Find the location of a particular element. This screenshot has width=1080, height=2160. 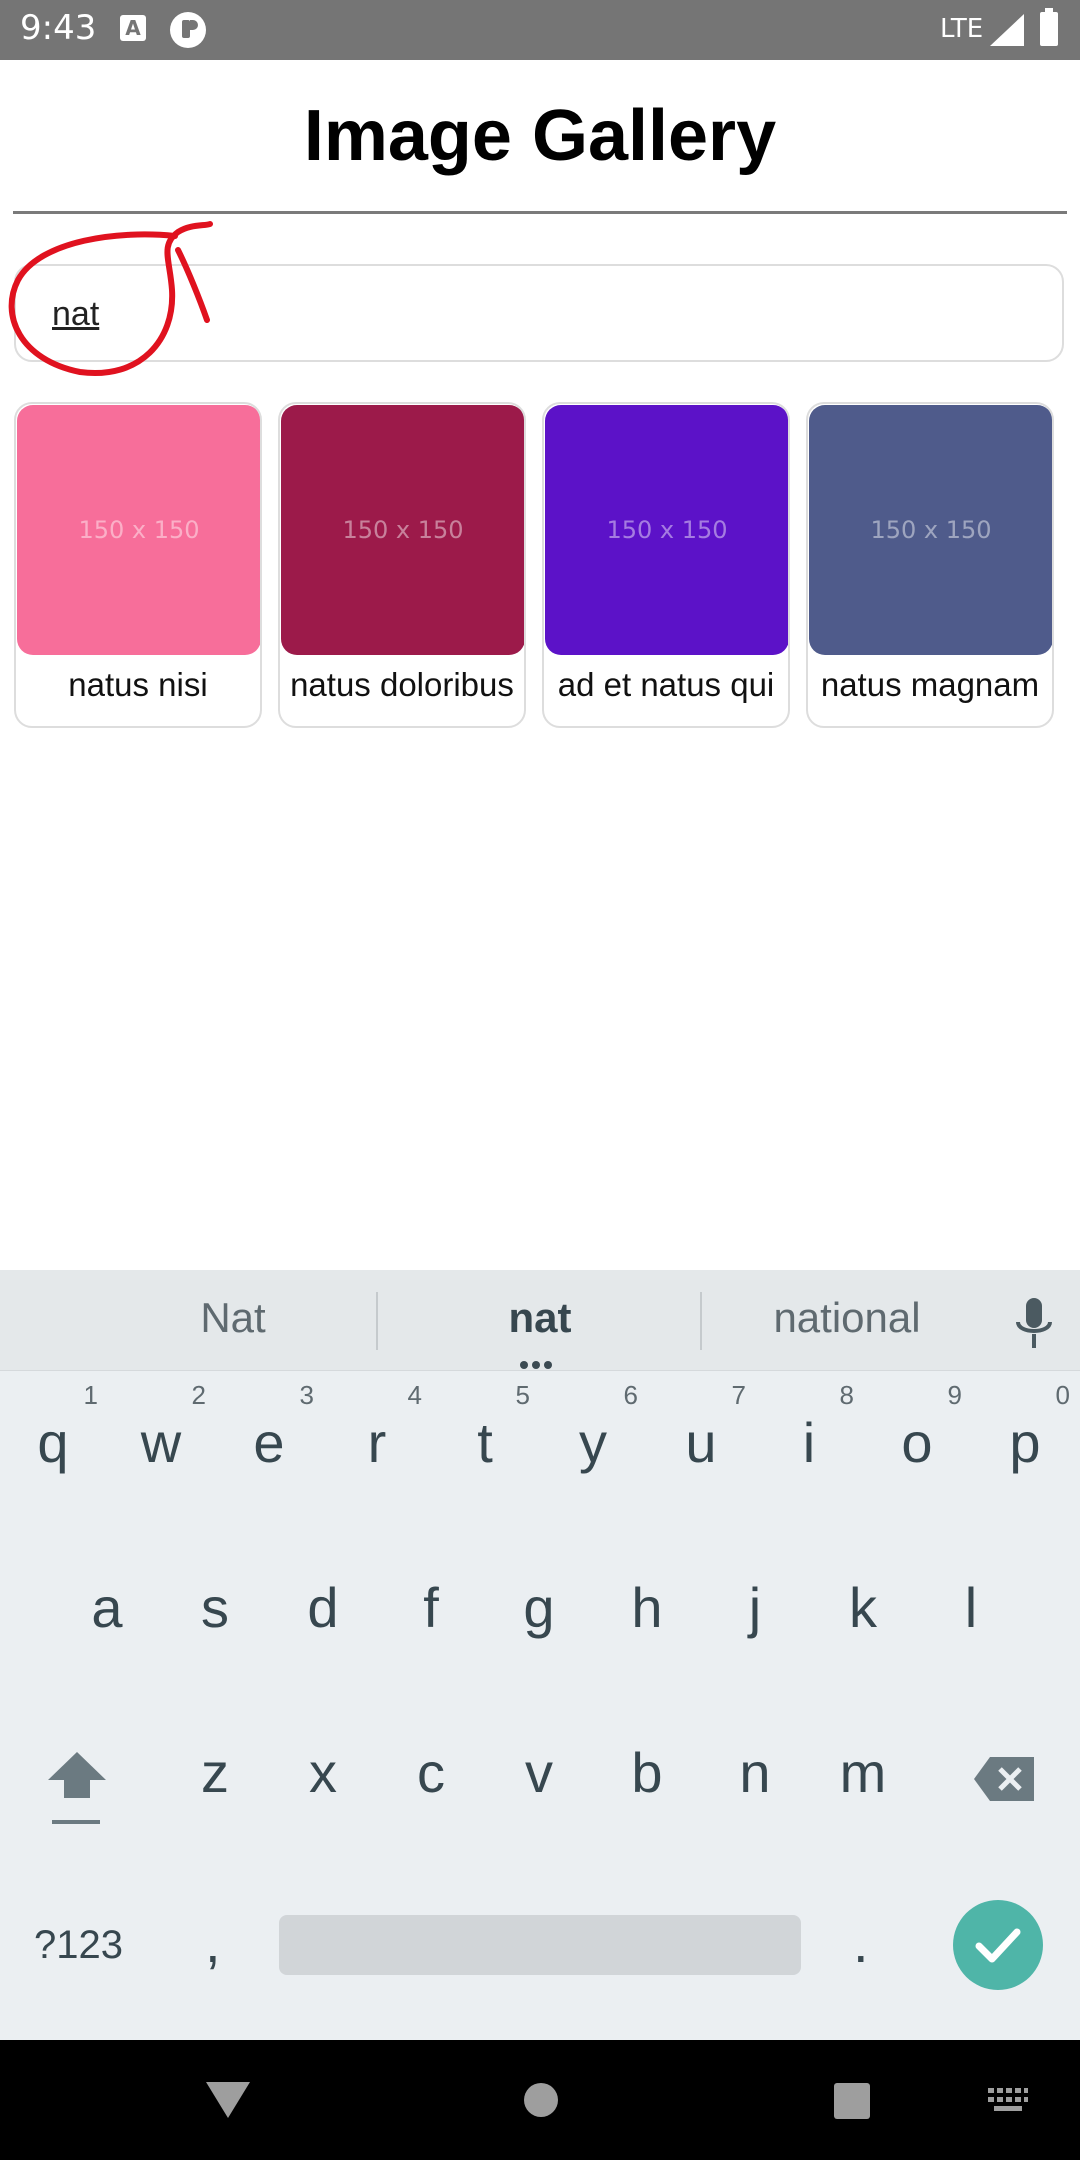

key-l: l is located at coordinates (971, 1605).